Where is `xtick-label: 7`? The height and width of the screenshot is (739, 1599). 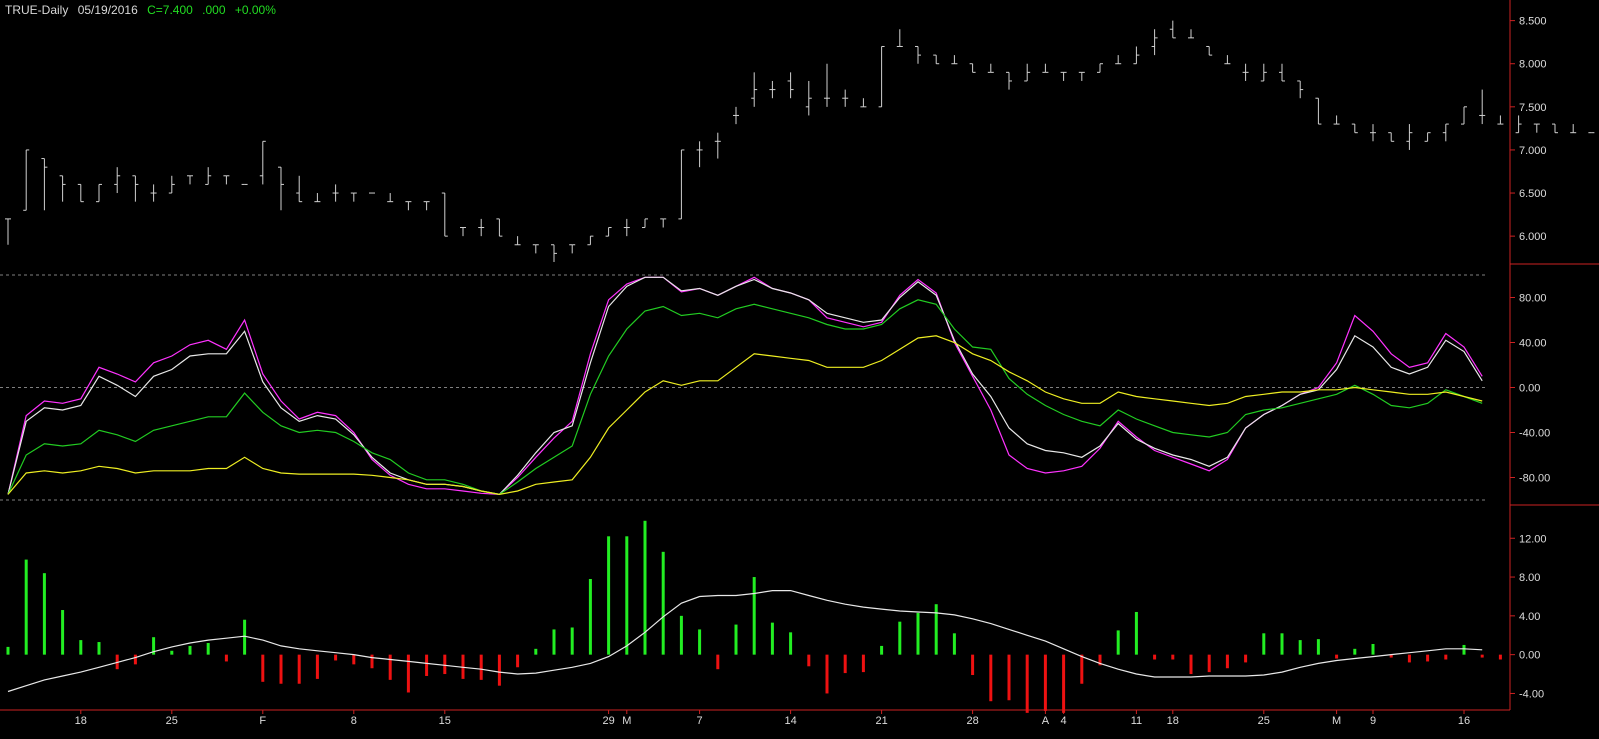 xtick-label: 7 is located at coordinates (700, 721).